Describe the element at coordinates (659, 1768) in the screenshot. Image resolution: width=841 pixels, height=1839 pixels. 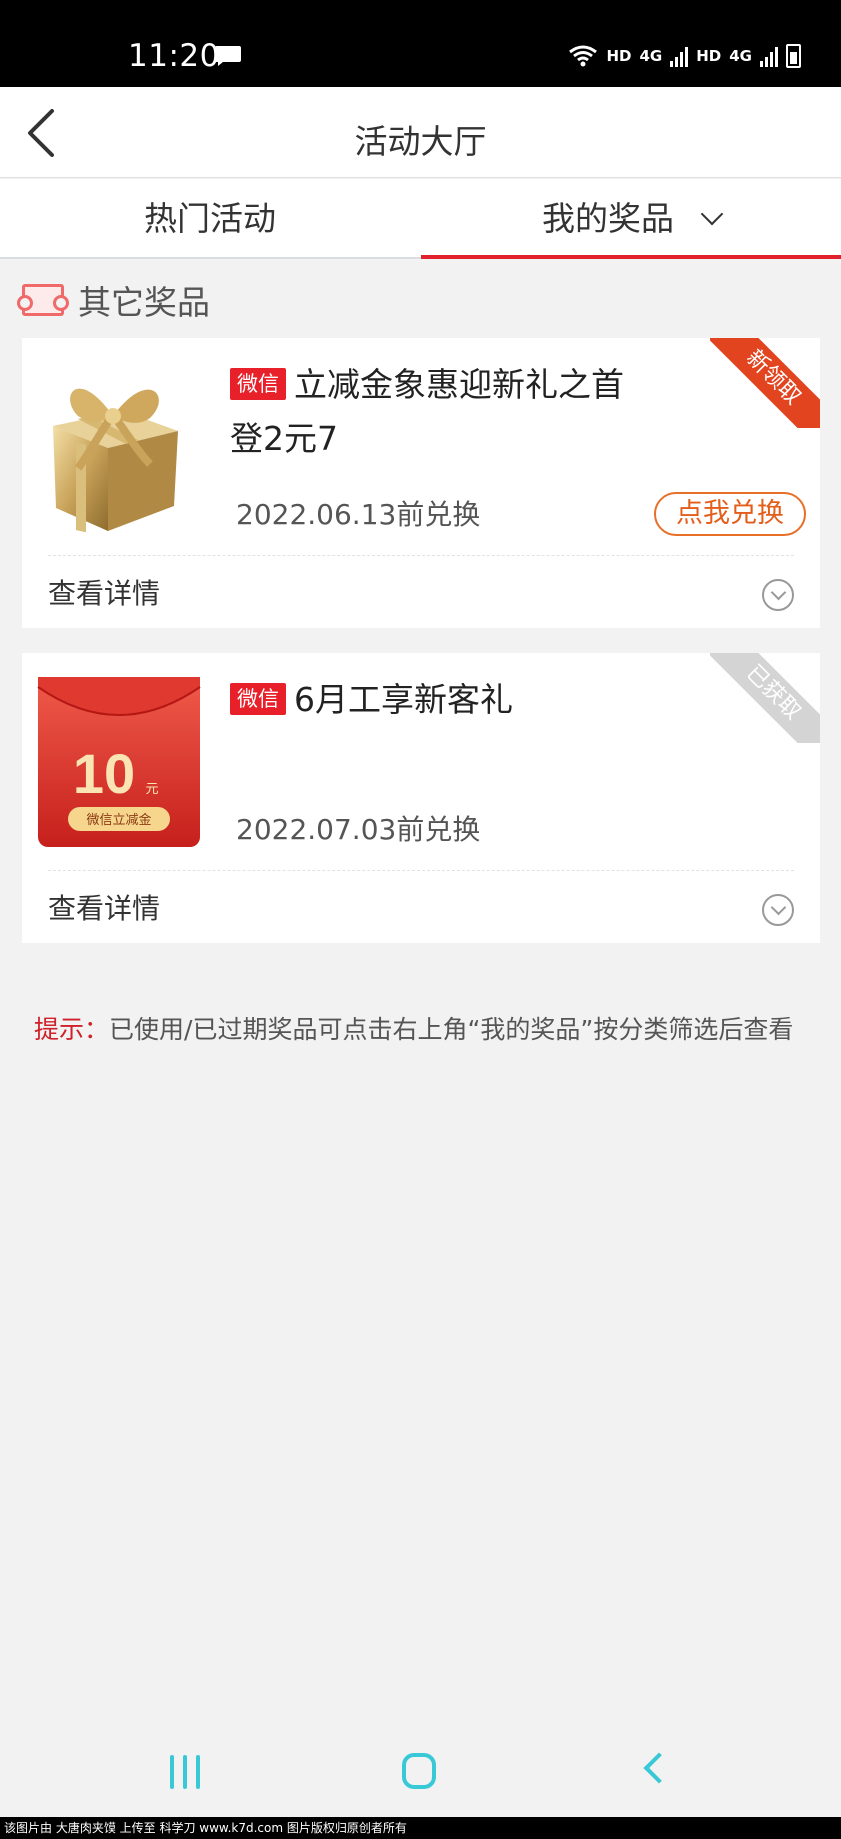
I see `system-back-button` at that location.